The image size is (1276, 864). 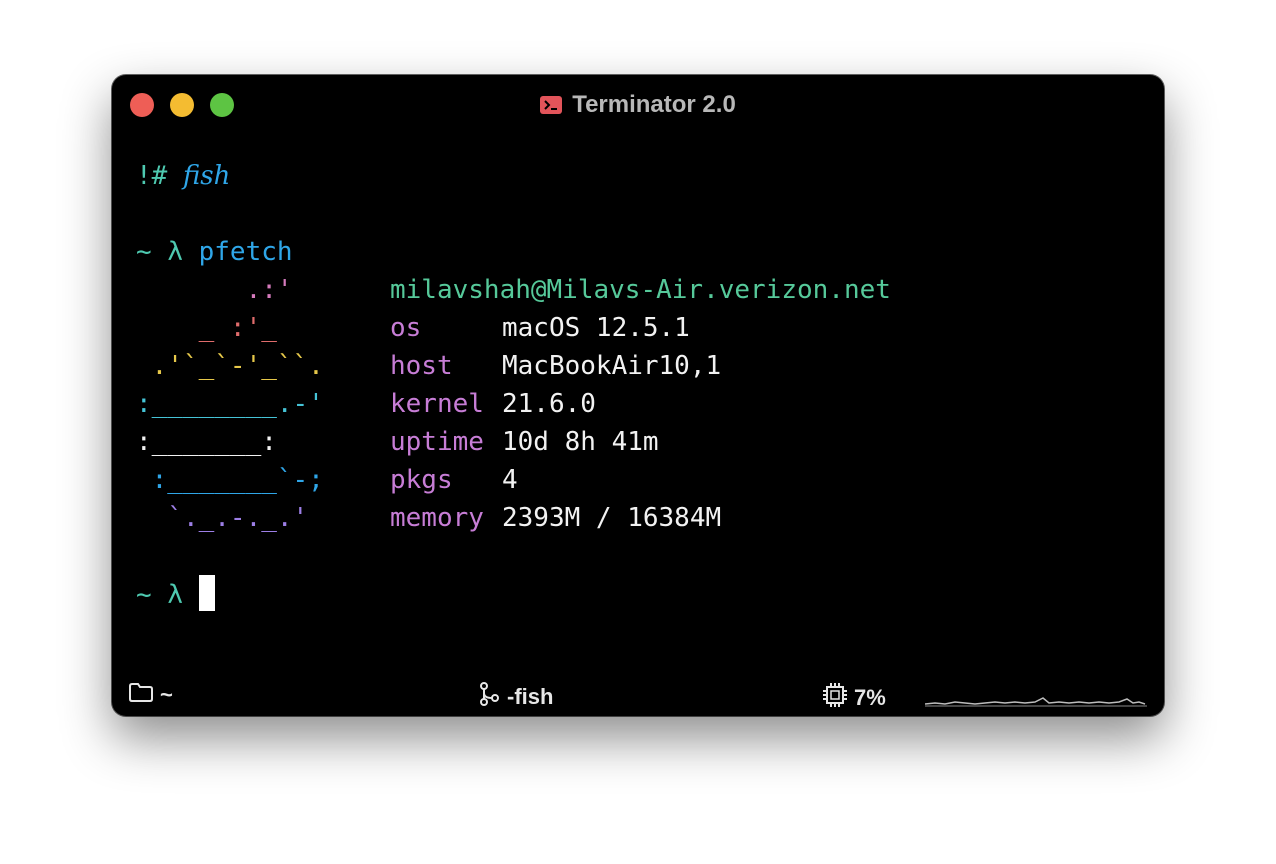 I want to click on info-value: MacBookAir10,1, so click(x=612, y=366).